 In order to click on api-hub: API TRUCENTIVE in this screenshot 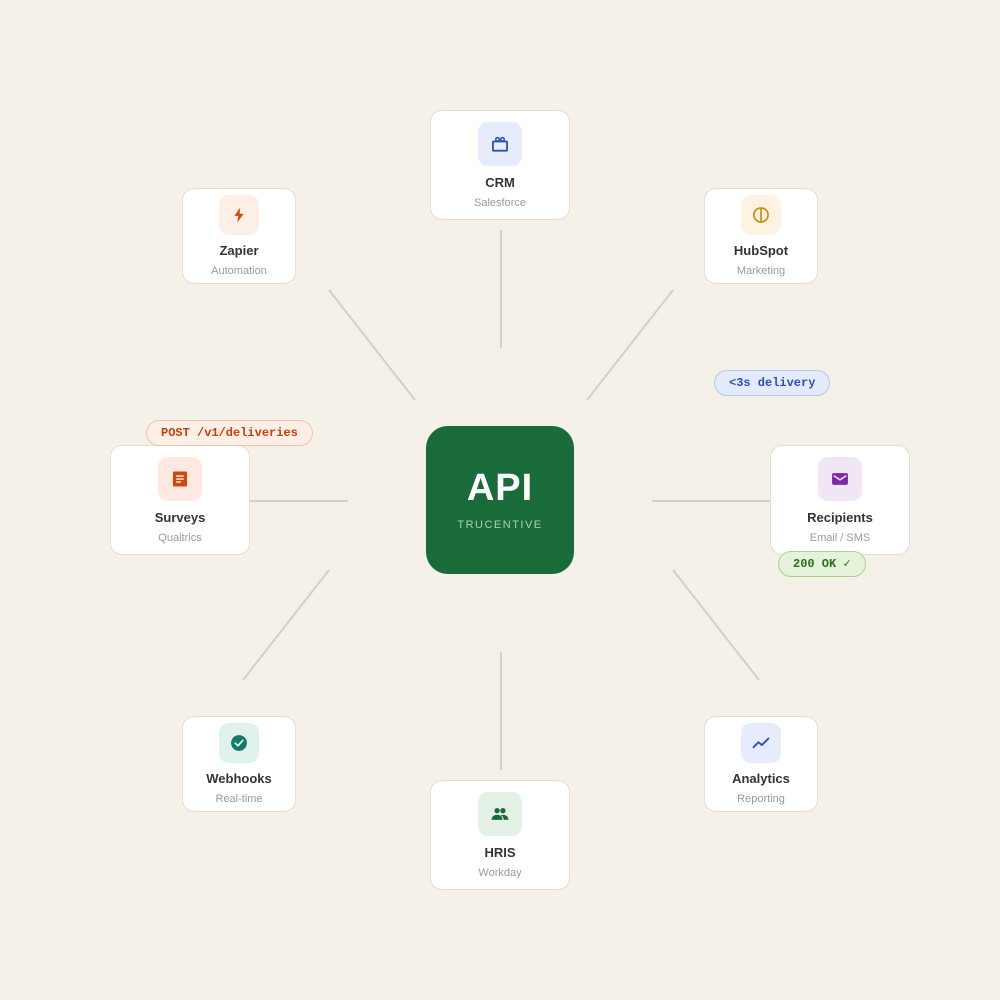, I will do `click(500, 500)`.